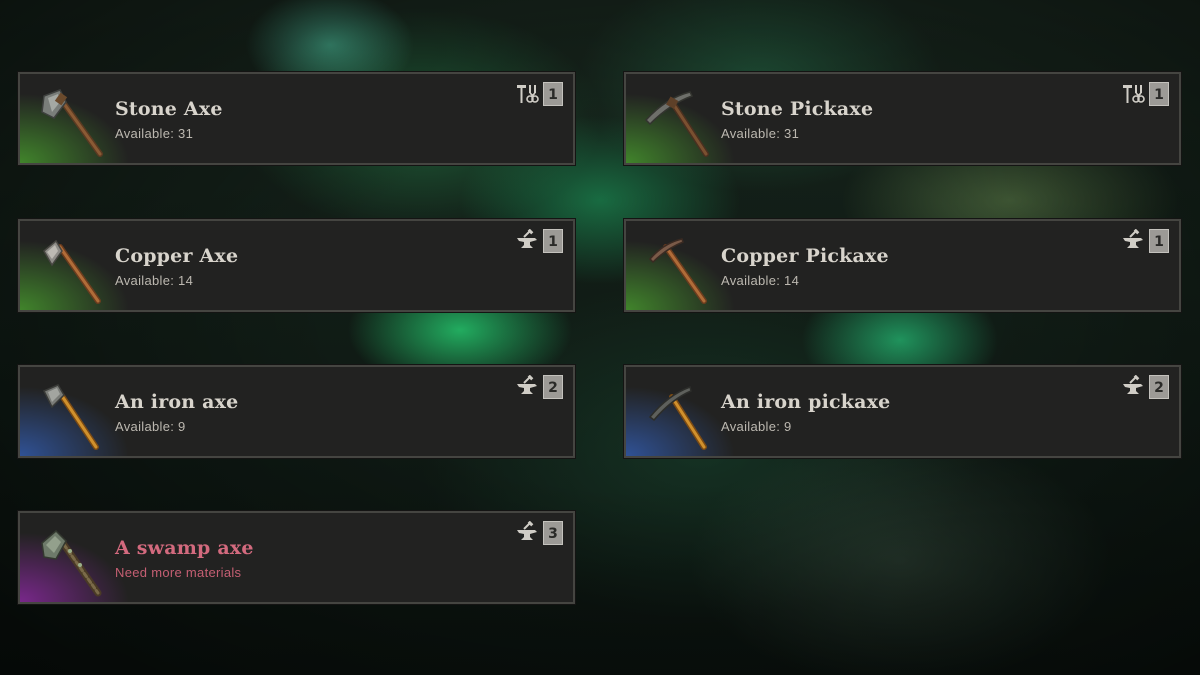 The height and width of the screenshot is (675, 1200). What do you see at coordinates (296, 557) in the screenshot?
I see `recipe-card-swamp-axe: A swamp axe Need more materials 3` at bounding box center [296, 557].